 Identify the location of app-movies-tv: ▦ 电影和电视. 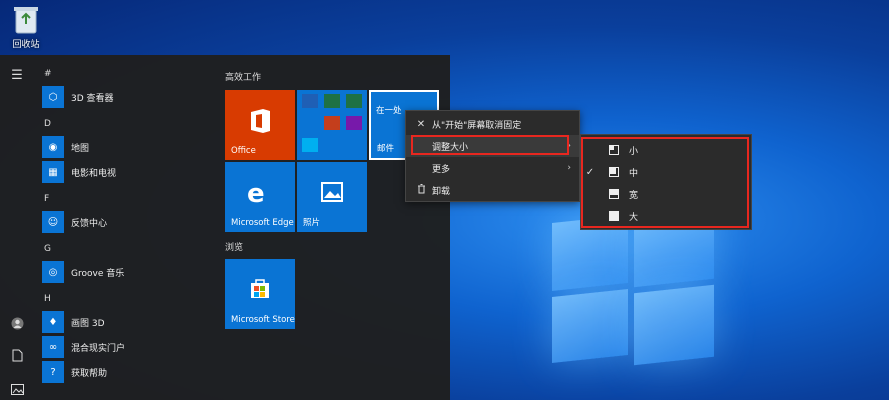
(79, 172).